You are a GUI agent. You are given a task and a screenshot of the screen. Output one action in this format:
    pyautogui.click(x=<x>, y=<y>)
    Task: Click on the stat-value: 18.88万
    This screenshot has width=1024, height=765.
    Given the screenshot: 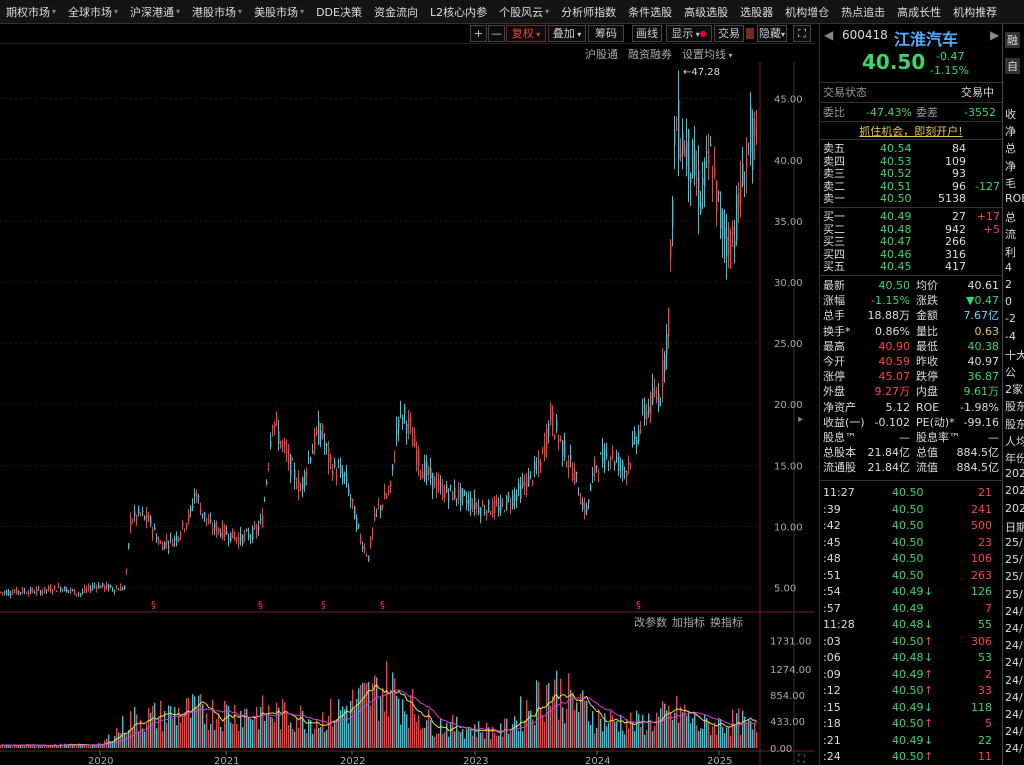 What is the action you would take?
    pyautogui.click(x=889, y=316)
    